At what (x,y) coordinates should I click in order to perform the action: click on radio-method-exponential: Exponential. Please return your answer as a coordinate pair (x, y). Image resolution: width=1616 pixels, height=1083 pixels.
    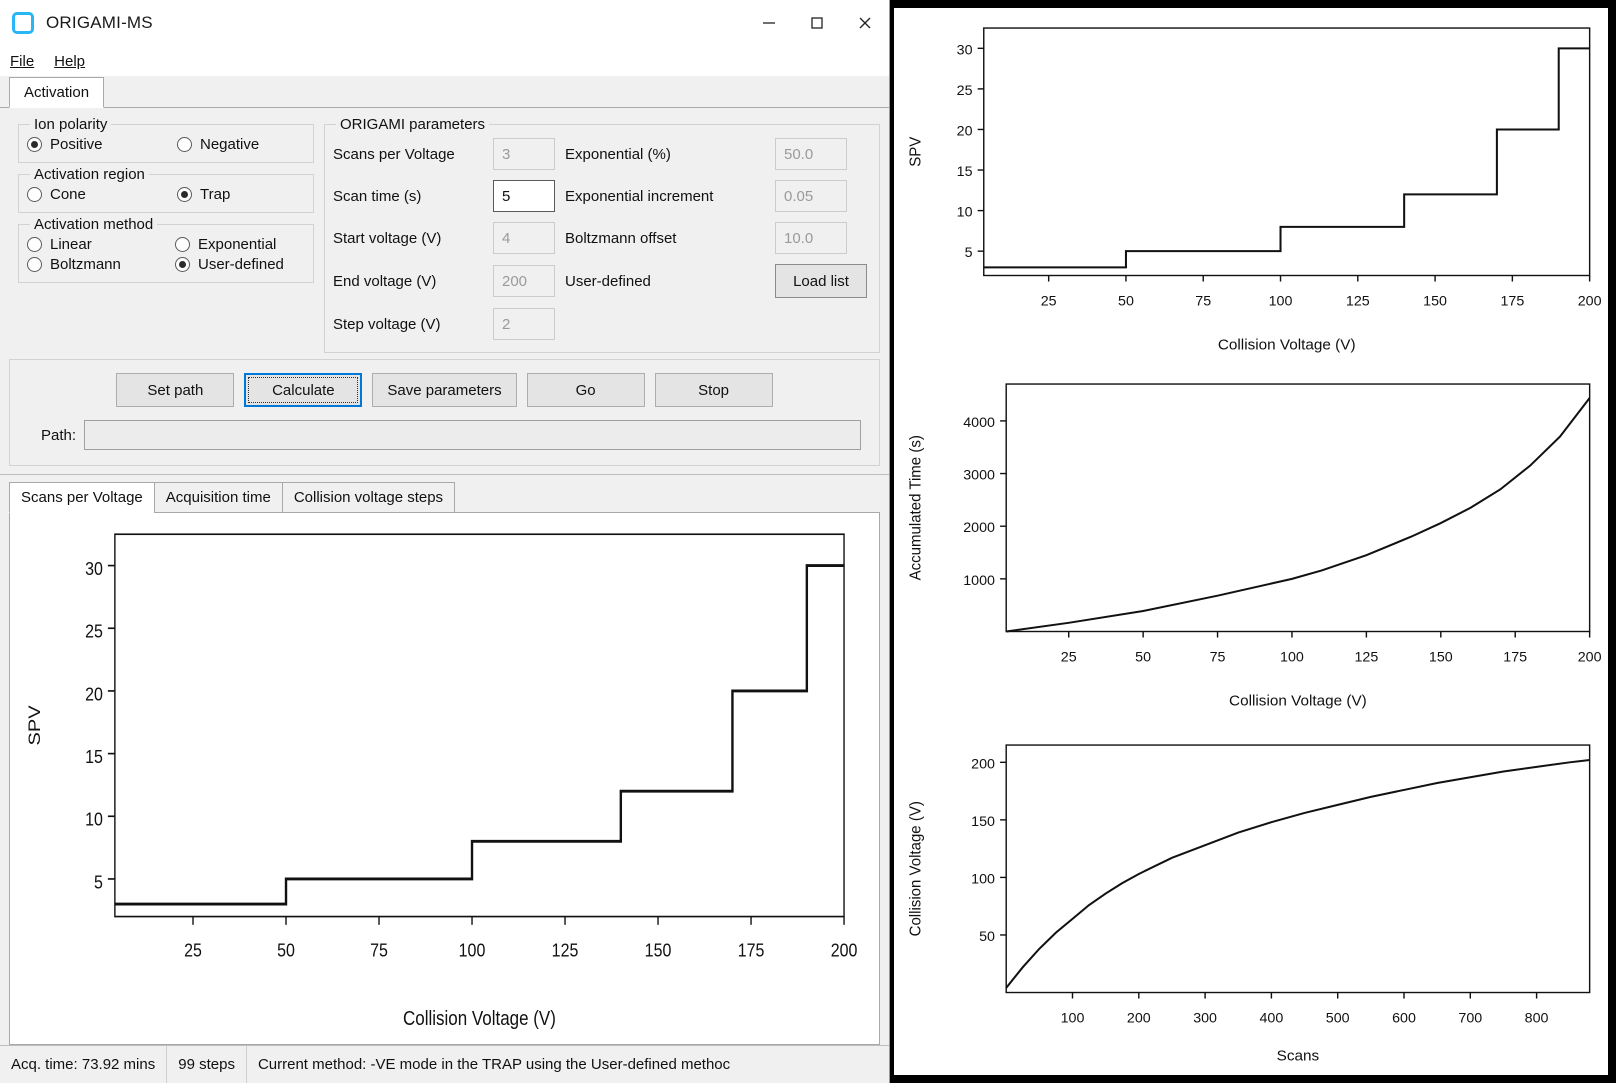
    Looking at the image, I should click on (225, 244).